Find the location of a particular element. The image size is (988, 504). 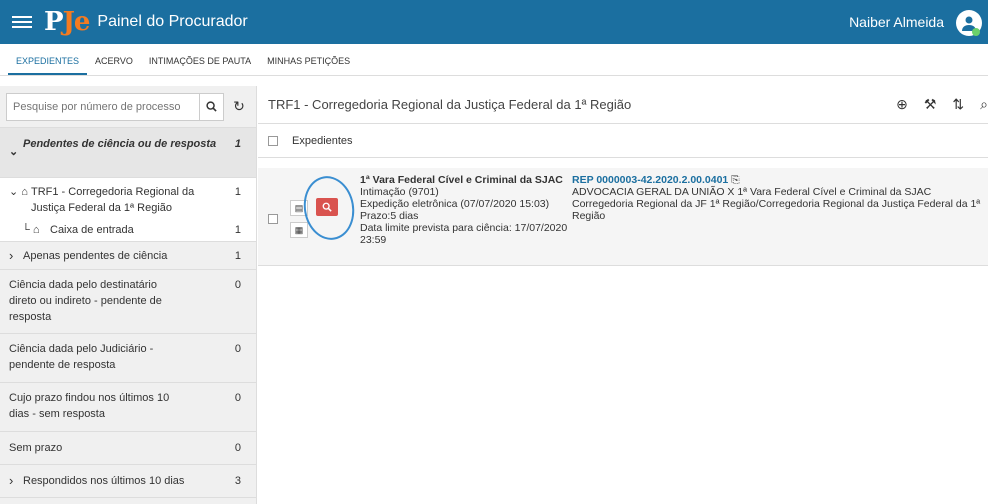

sidebar-item-respondidos: › Respondidos nos últimos 10 dias 3 is located at coordinates (128, 481).